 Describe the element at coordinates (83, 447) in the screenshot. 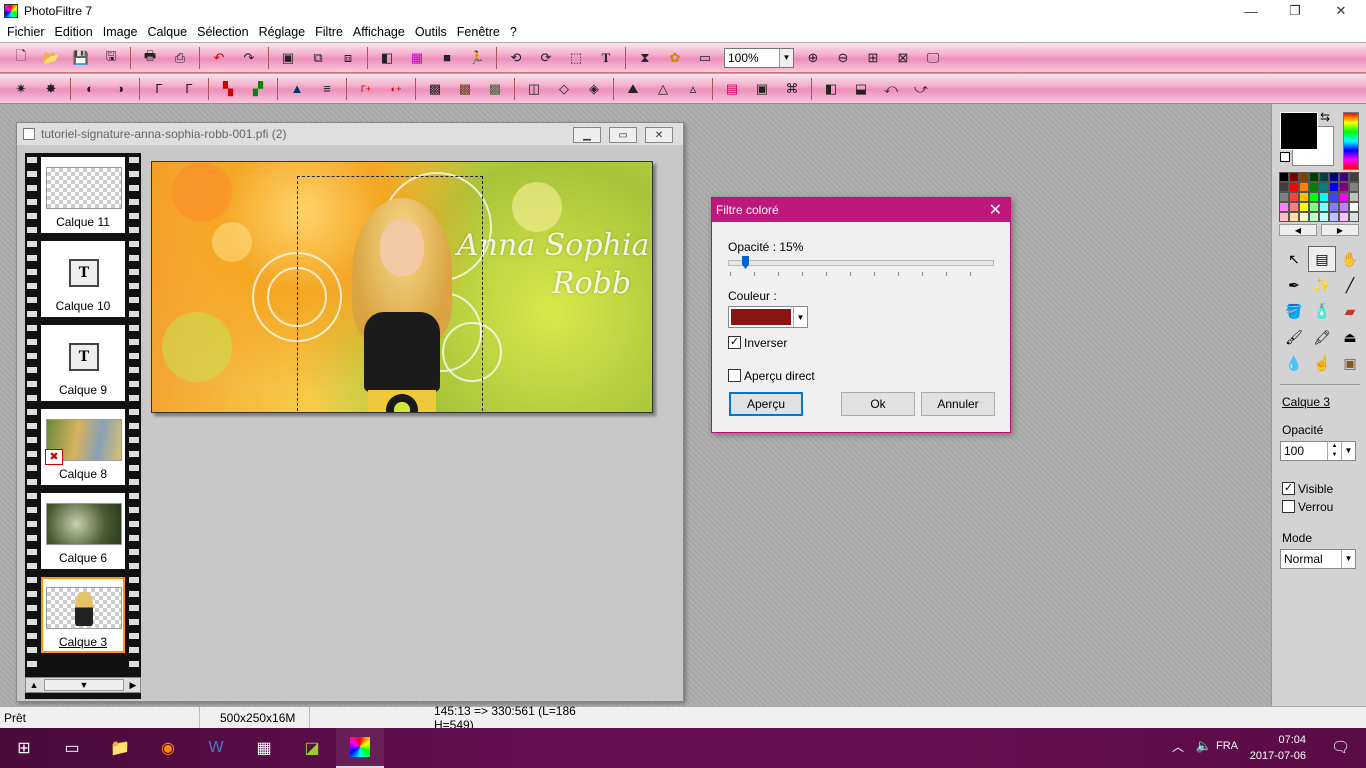

I see `layer-thumb-calque-8: ✖ Calque 8` at that location.